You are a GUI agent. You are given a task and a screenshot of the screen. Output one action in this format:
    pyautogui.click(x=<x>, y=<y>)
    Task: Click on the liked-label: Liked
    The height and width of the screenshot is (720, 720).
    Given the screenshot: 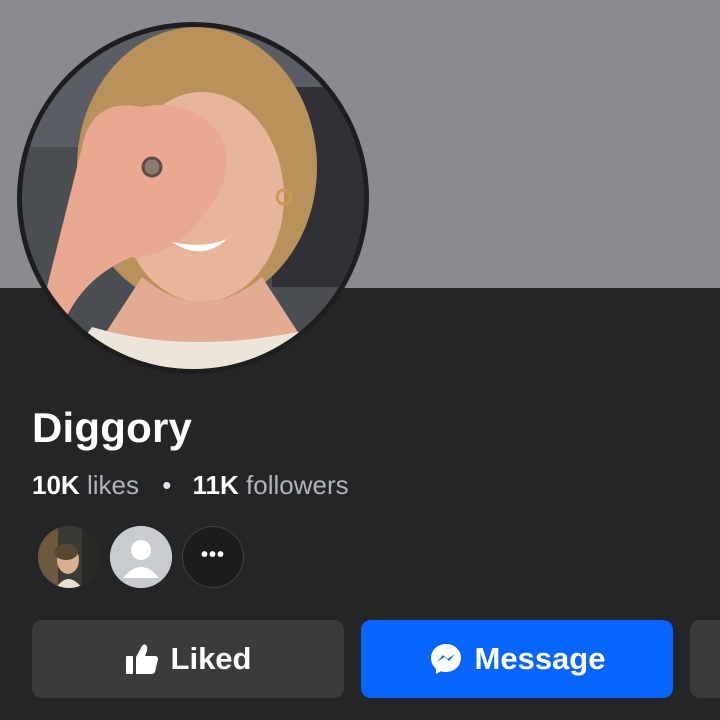 What is the action you would take?
    pyautogui.click(x=211, y=658)
    